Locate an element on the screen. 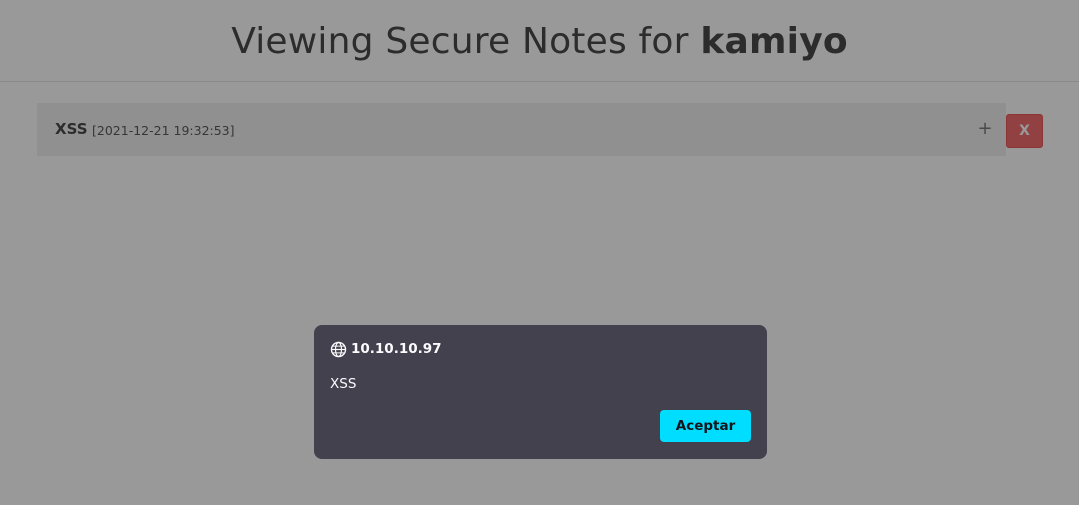 The width and height of the screenshot is (1079, 505). dialog-message: XSS is located at coordinates (343, 384).